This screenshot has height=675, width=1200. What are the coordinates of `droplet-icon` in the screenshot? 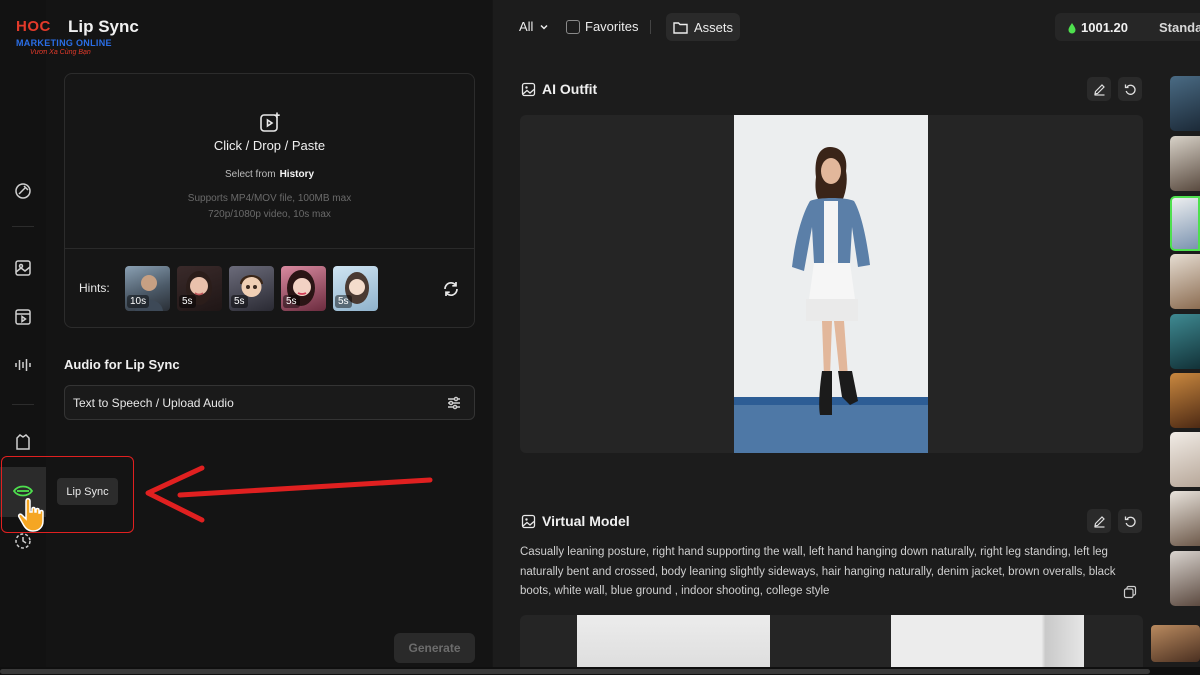 It's located at (1072, 27).